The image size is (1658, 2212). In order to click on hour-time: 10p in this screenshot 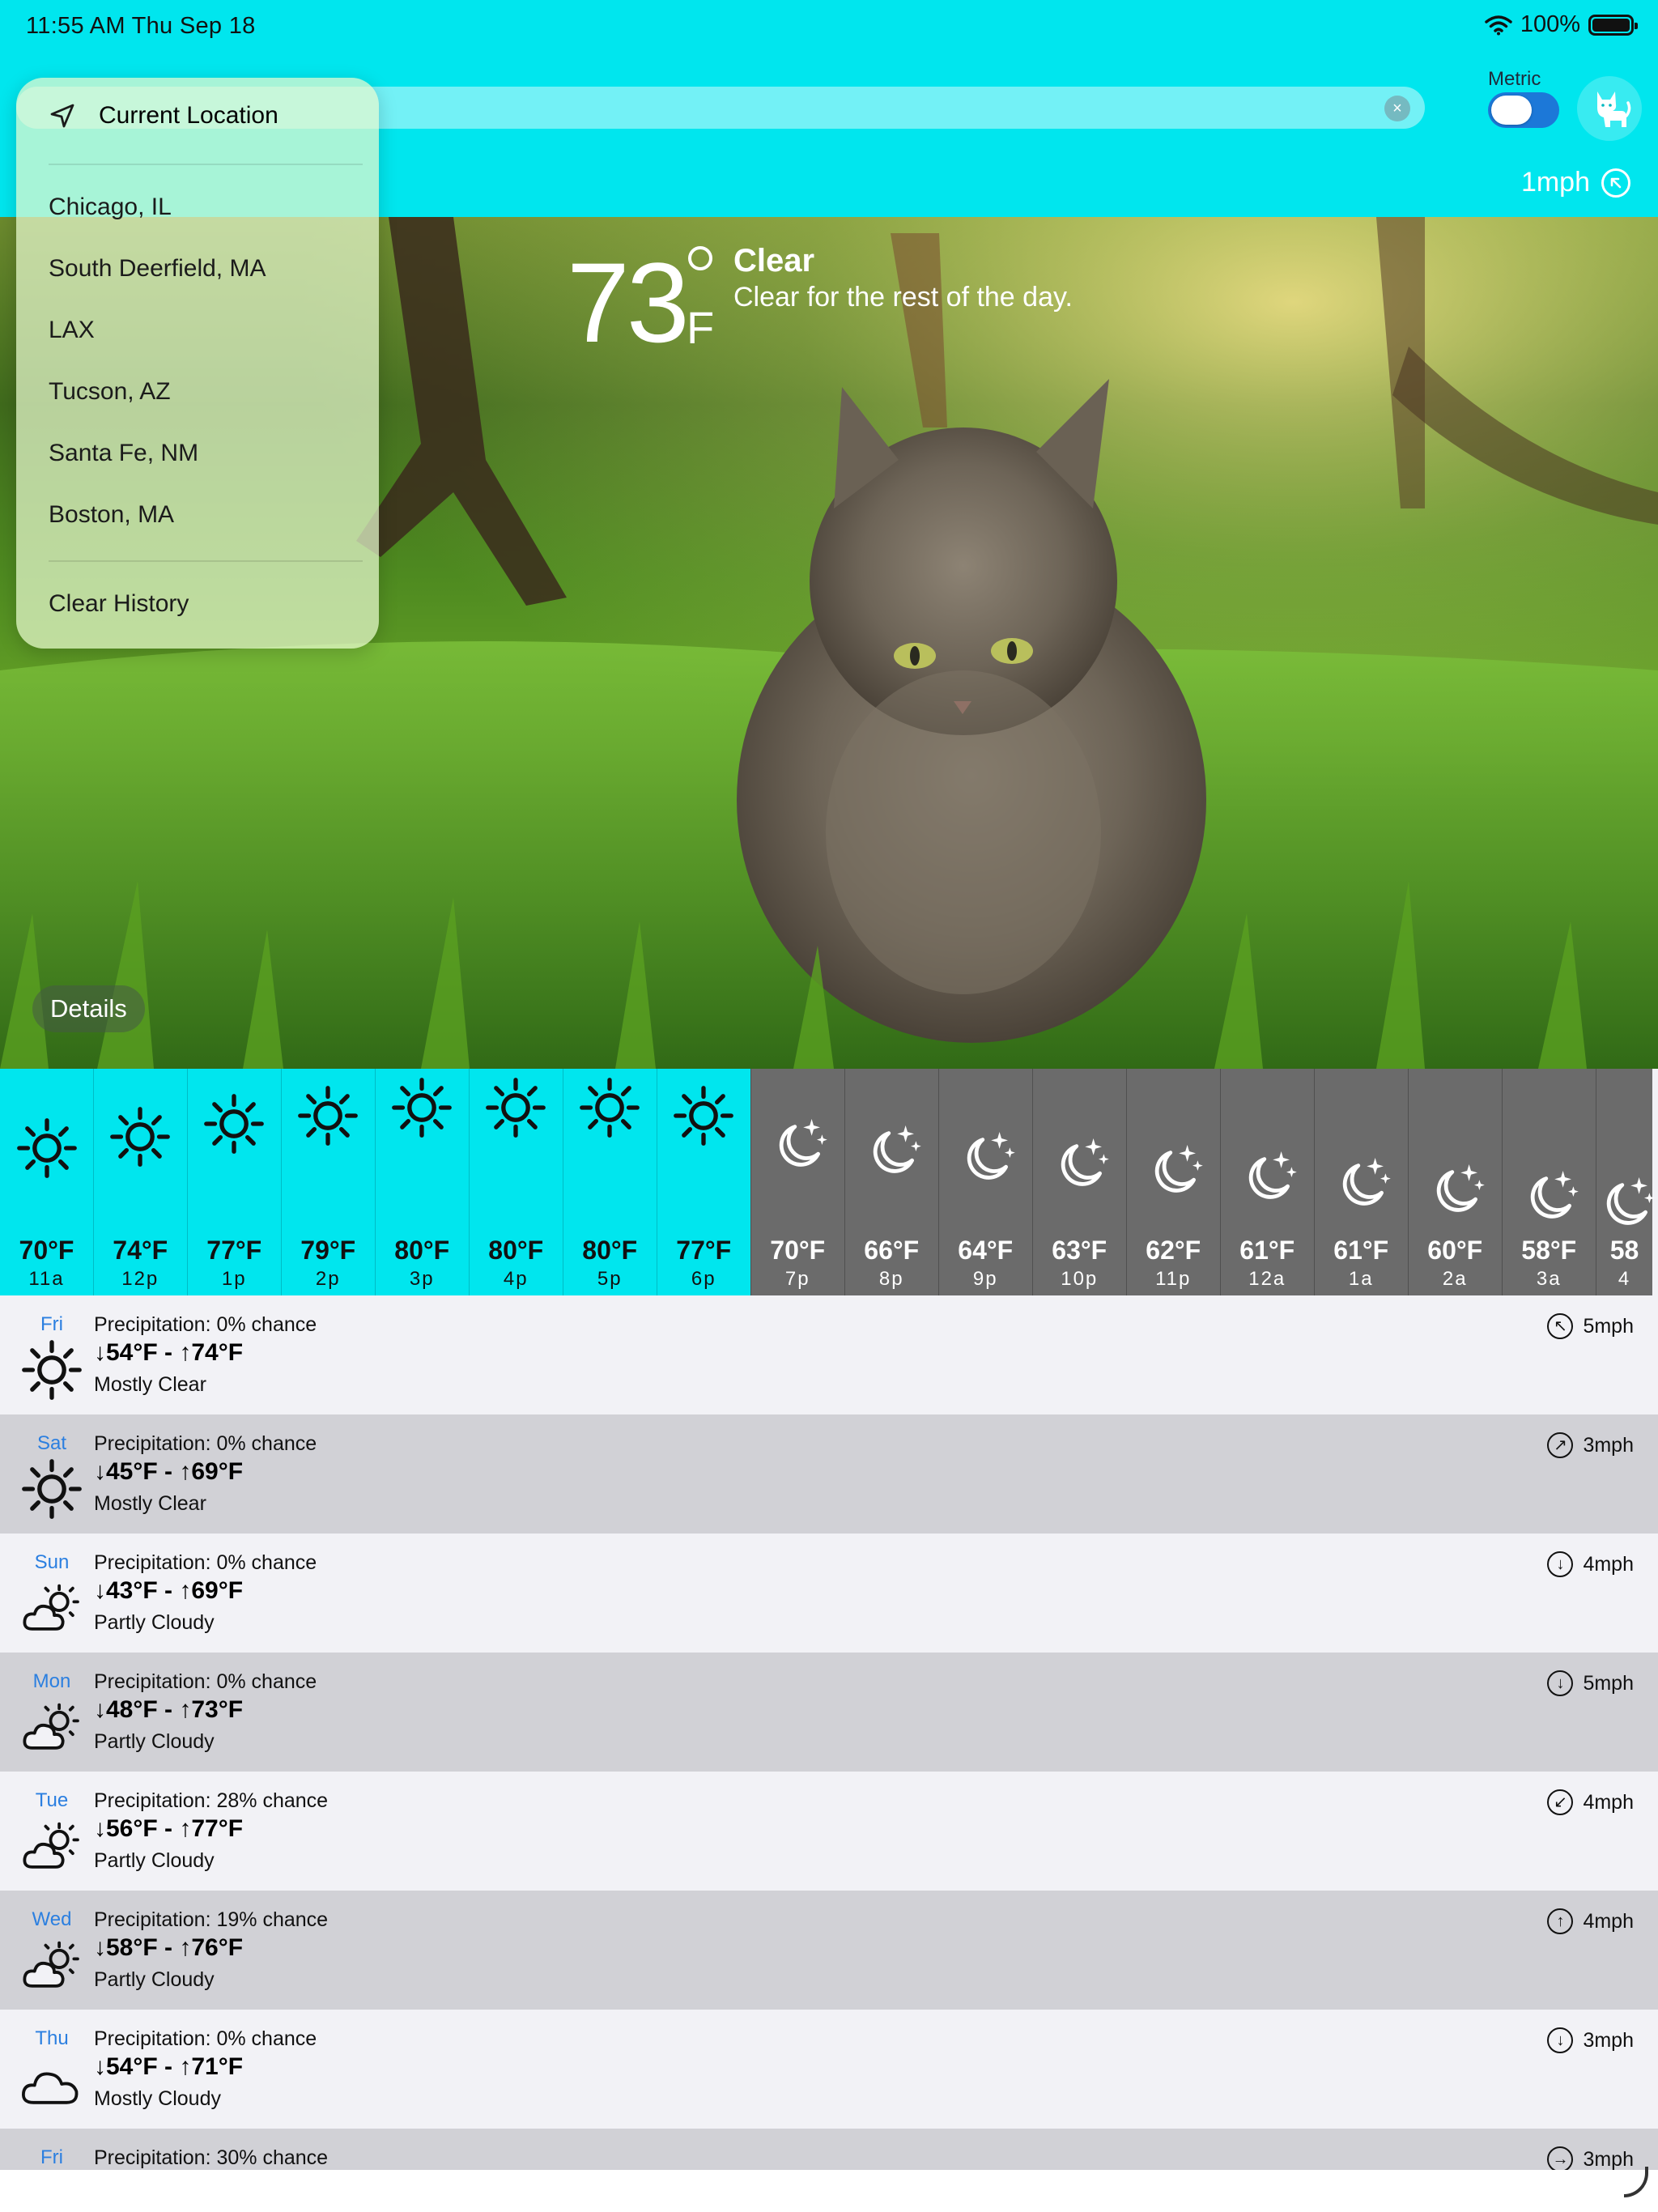, I will do `click(1080, 1279)`.